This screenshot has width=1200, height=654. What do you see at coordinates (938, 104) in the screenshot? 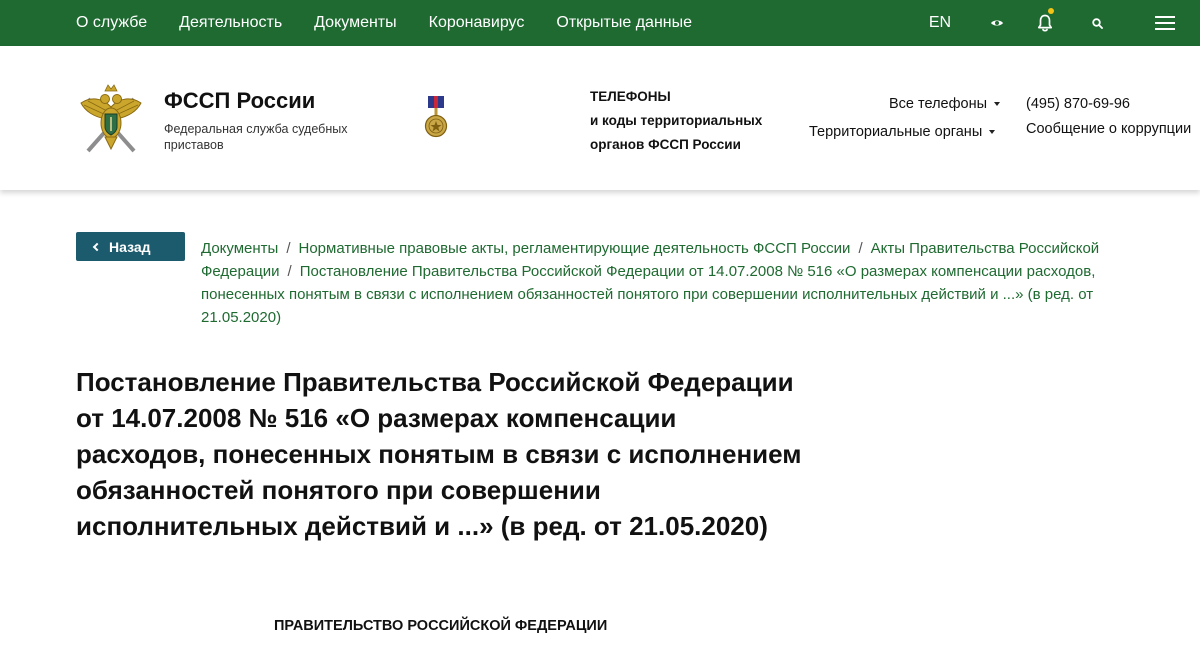
I see `all-phones-label: Все телефоны` at bounding box center [938, 104].